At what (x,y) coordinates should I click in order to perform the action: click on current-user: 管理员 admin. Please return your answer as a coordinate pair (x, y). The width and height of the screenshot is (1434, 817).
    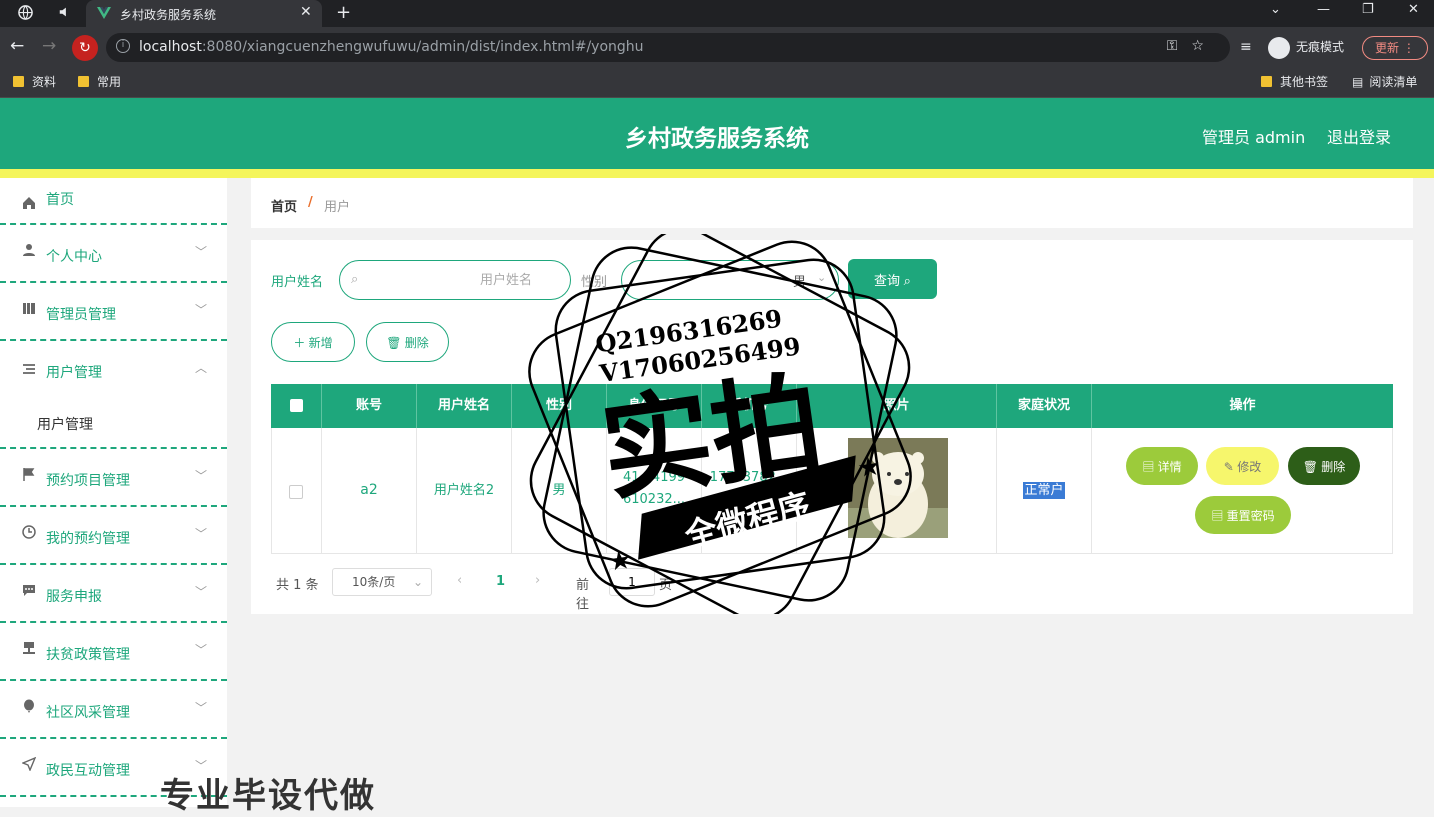
    Looking at the image, I should click on (1254, 137).